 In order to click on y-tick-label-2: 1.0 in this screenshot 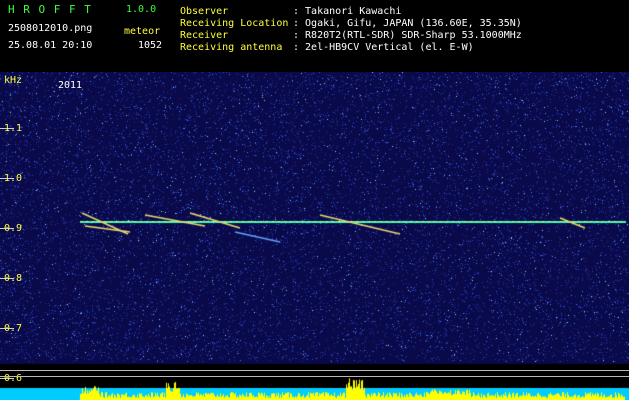, I will do `click(13, 178)`.